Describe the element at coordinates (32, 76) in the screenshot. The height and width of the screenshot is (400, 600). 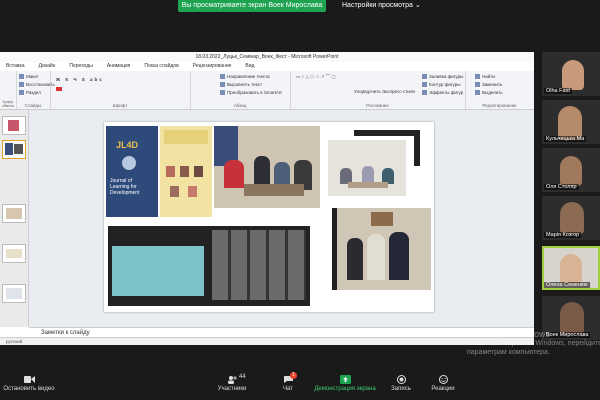
I see `layout-label: Макет` at that location.